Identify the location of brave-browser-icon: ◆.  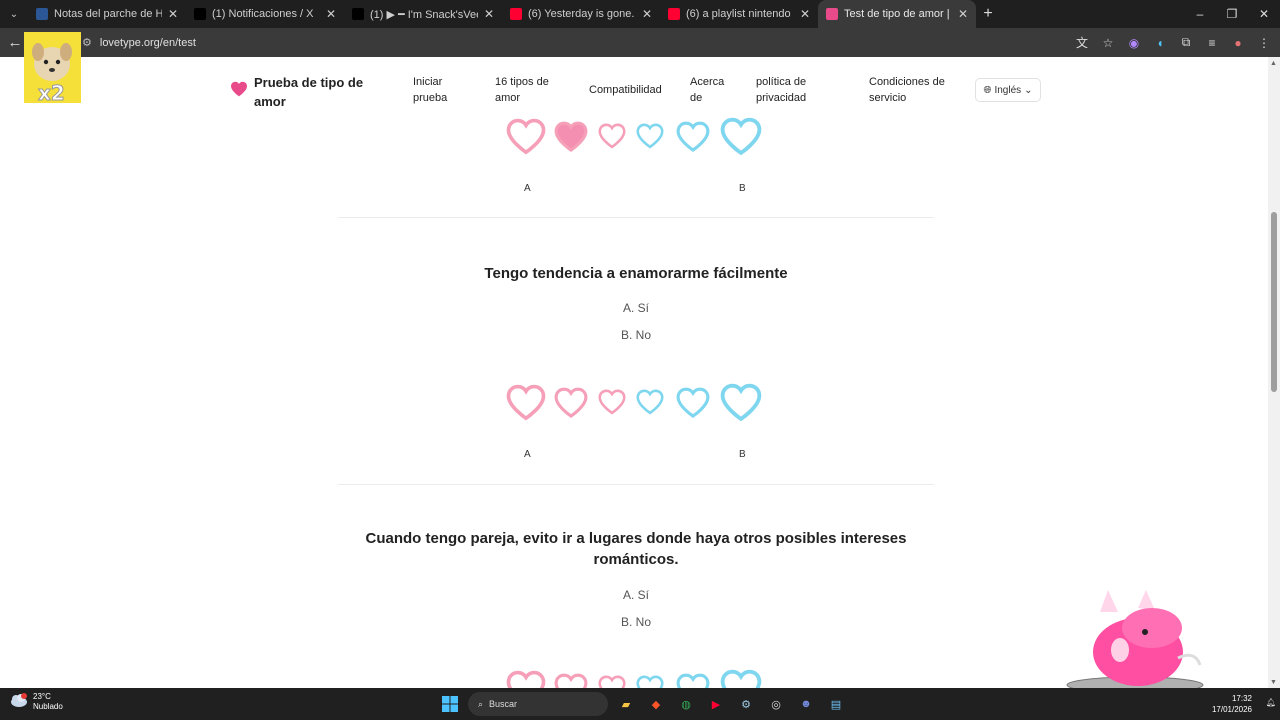
(656, 704).